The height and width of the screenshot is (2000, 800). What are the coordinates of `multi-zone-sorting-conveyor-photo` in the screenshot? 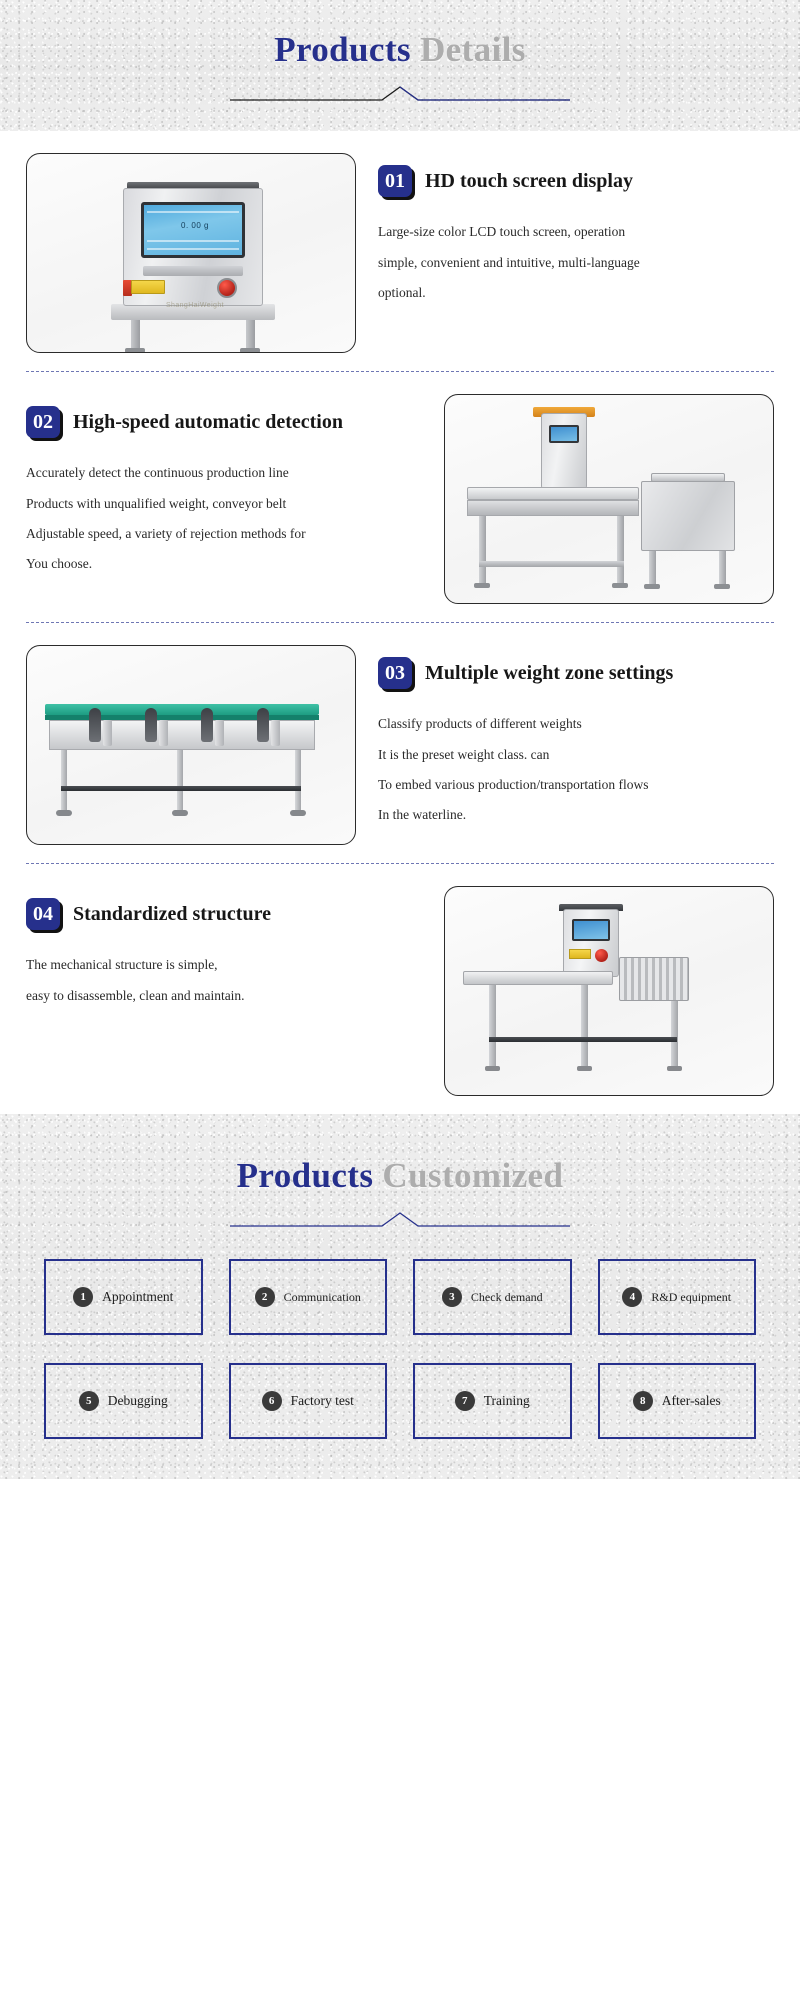 It's located at (191, 745).